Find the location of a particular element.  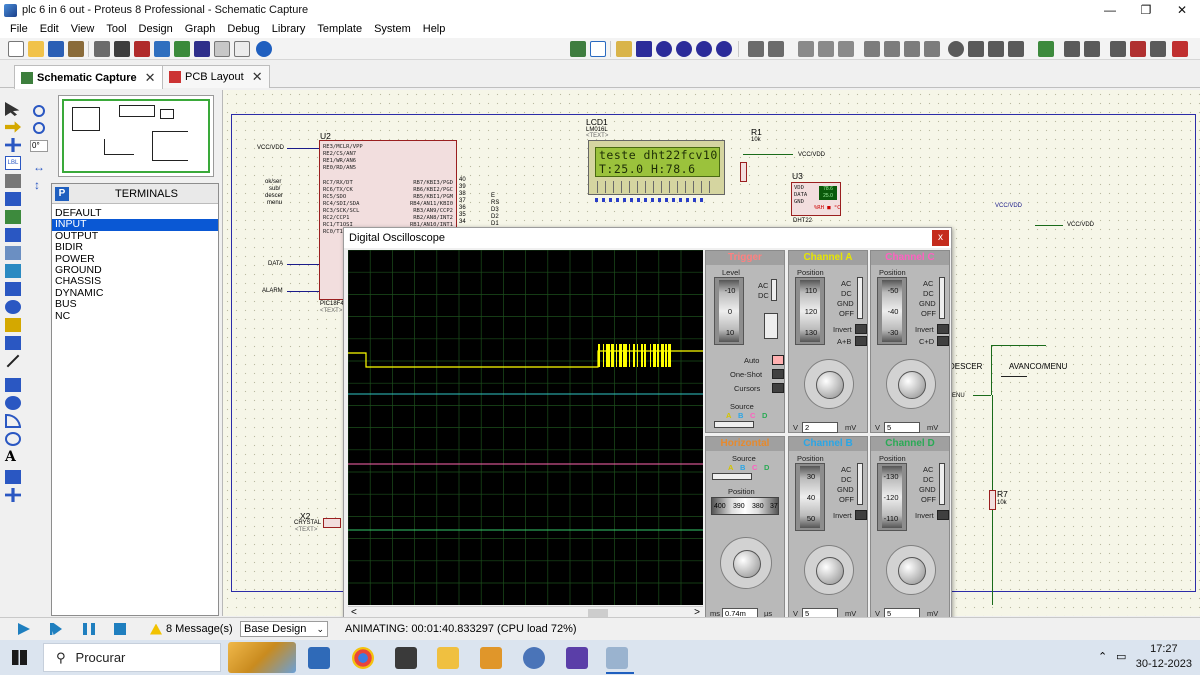

symbol-tool-icon is located at coordinates (13, 477).